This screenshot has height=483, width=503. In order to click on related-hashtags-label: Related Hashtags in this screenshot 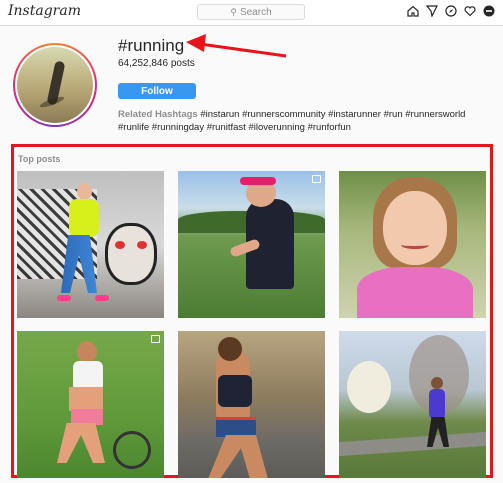, I will do `click(158, 114)`.